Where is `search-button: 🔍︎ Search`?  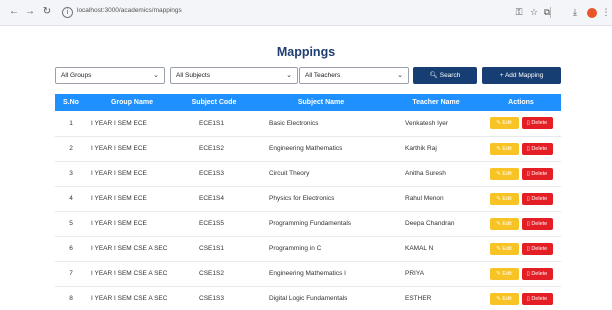 search-button: 🔍︎ Search is located at coordinates (445, 75).